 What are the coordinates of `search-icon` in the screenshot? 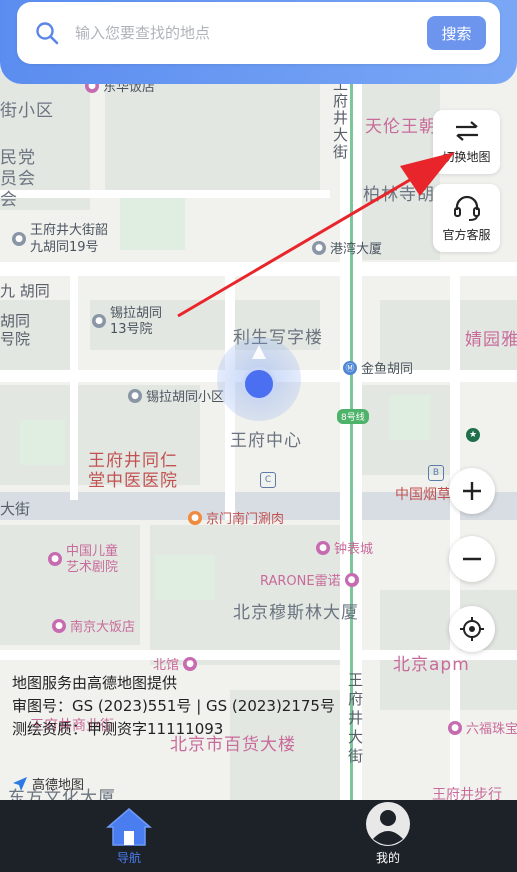 It's located at (47, 33).